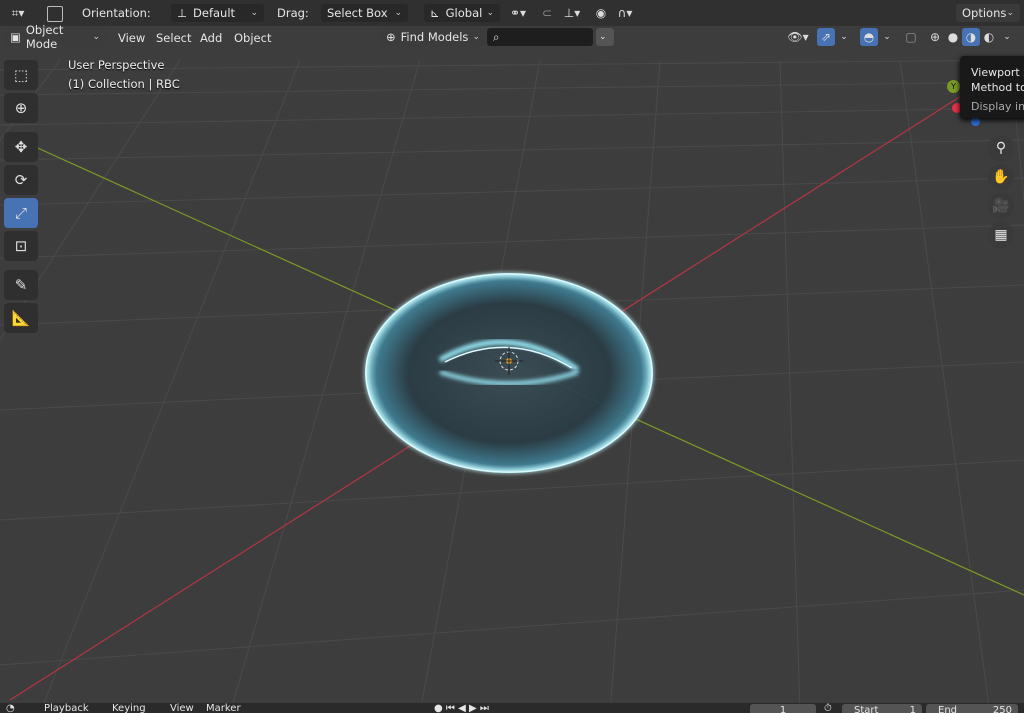  I want to click on find-models-dropdown: ⊕ Find Models ⌄, so click(433, 37).